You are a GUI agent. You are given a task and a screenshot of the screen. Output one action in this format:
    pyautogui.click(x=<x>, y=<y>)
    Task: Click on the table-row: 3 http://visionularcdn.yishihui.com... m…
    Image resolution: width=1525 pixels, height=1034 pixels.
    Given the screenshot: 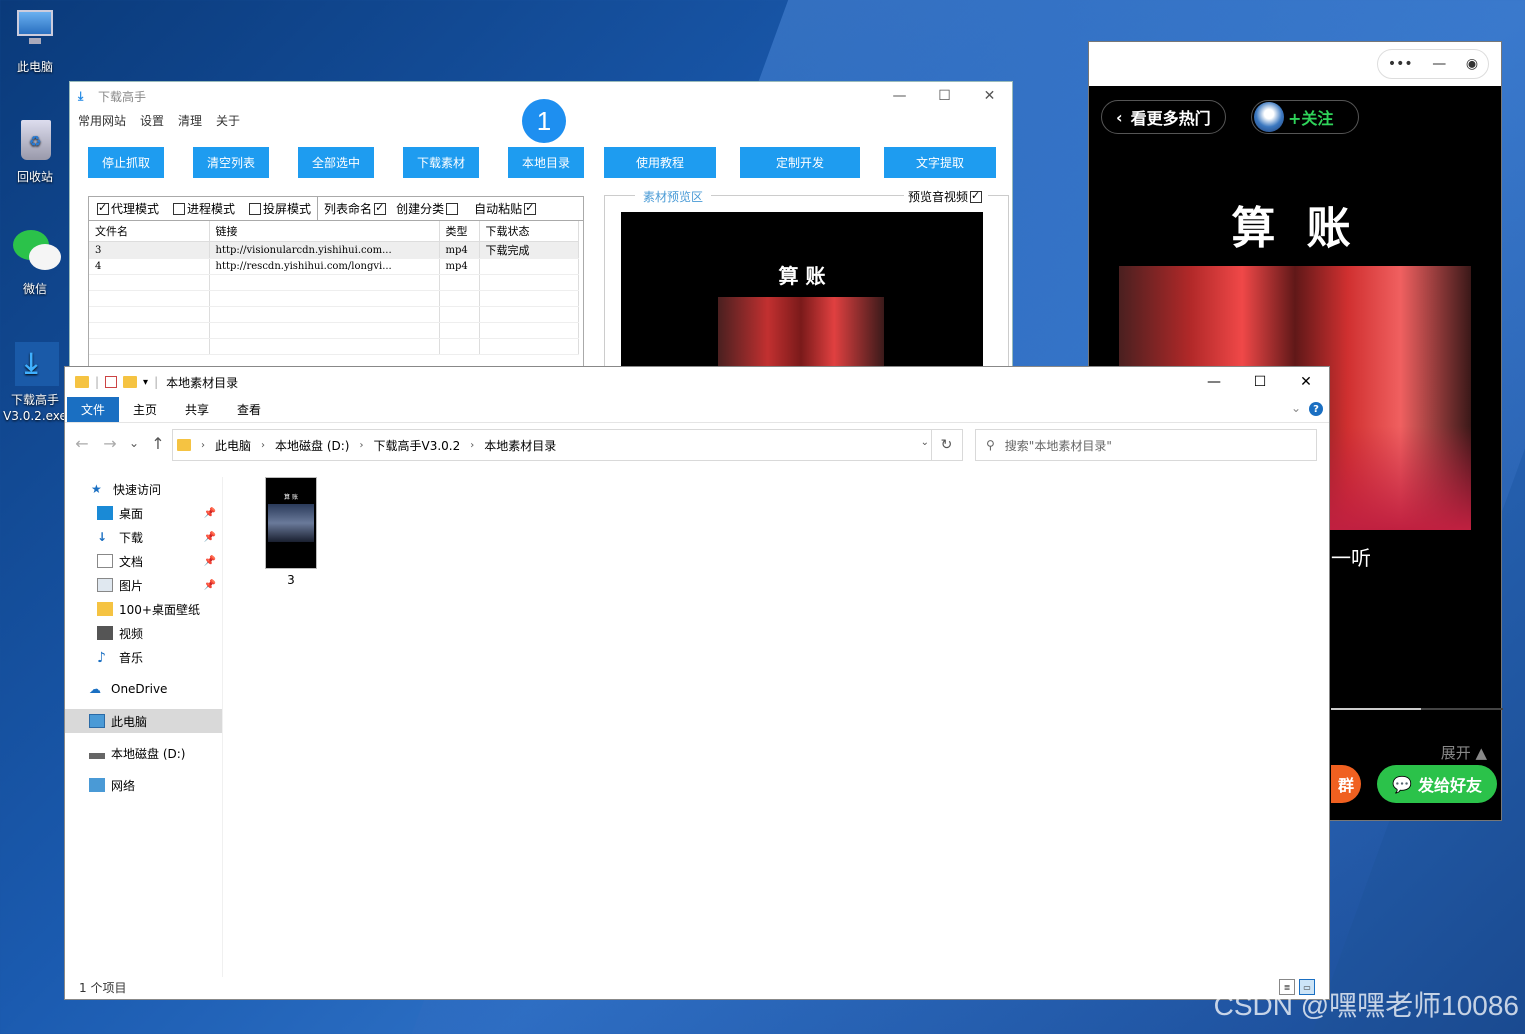 What is the action you would take?
    pyautogui.click(x=334, y=250)
    